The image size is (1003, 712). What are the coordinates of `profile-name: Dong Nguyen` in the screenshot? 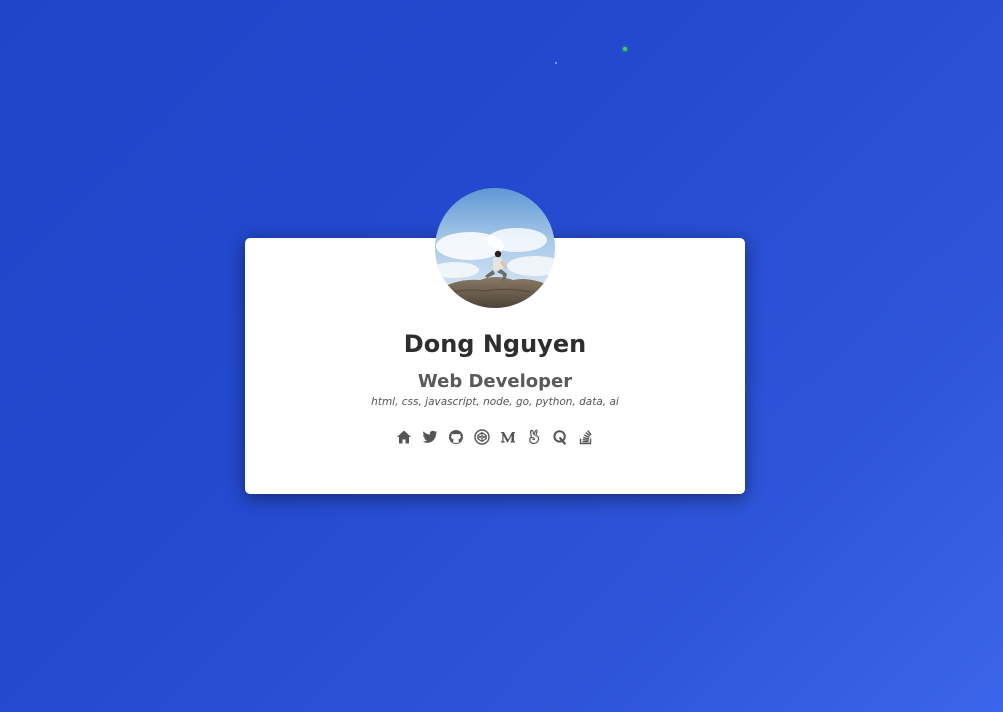 It's located at (495, 344).